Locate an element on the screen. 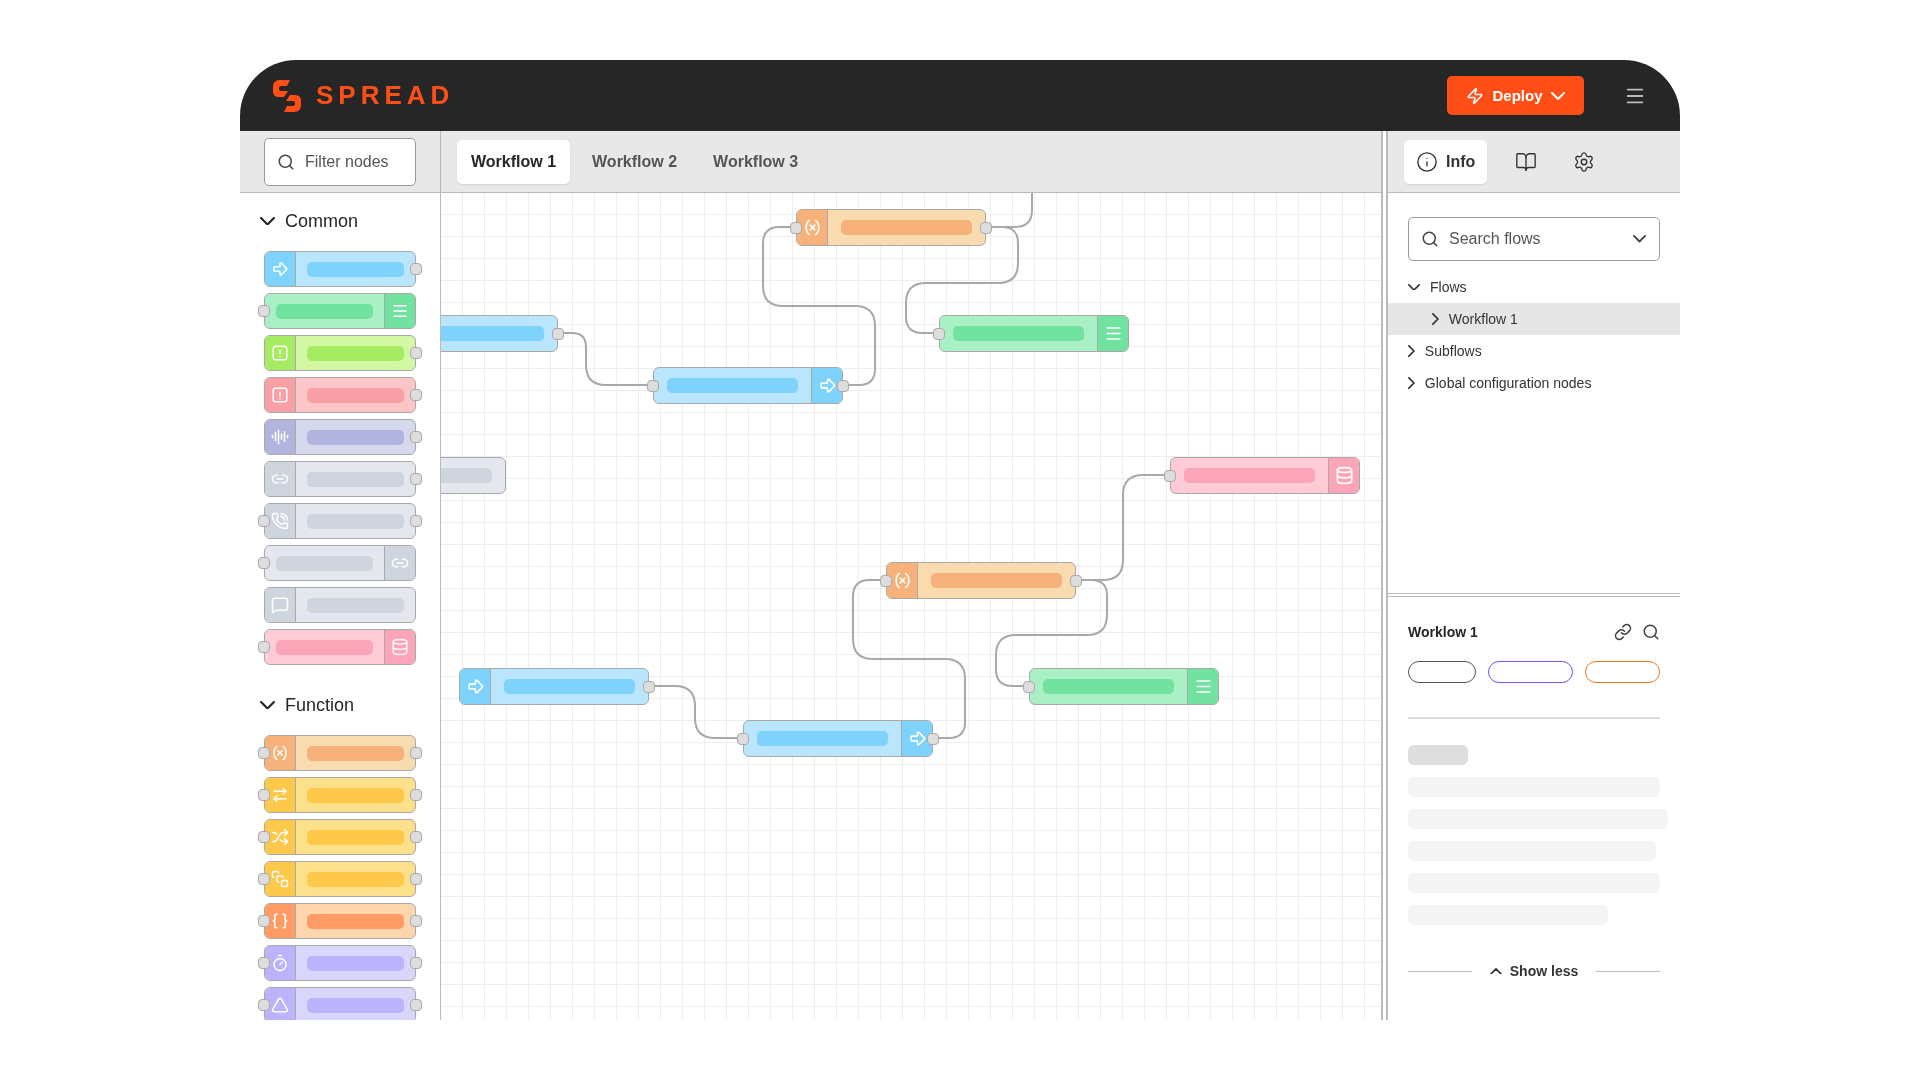 Image resolution: width=1920 pixels, height=1080 pixels. tree-item: Global configuration nodes is located at coordinates (1534, 383).